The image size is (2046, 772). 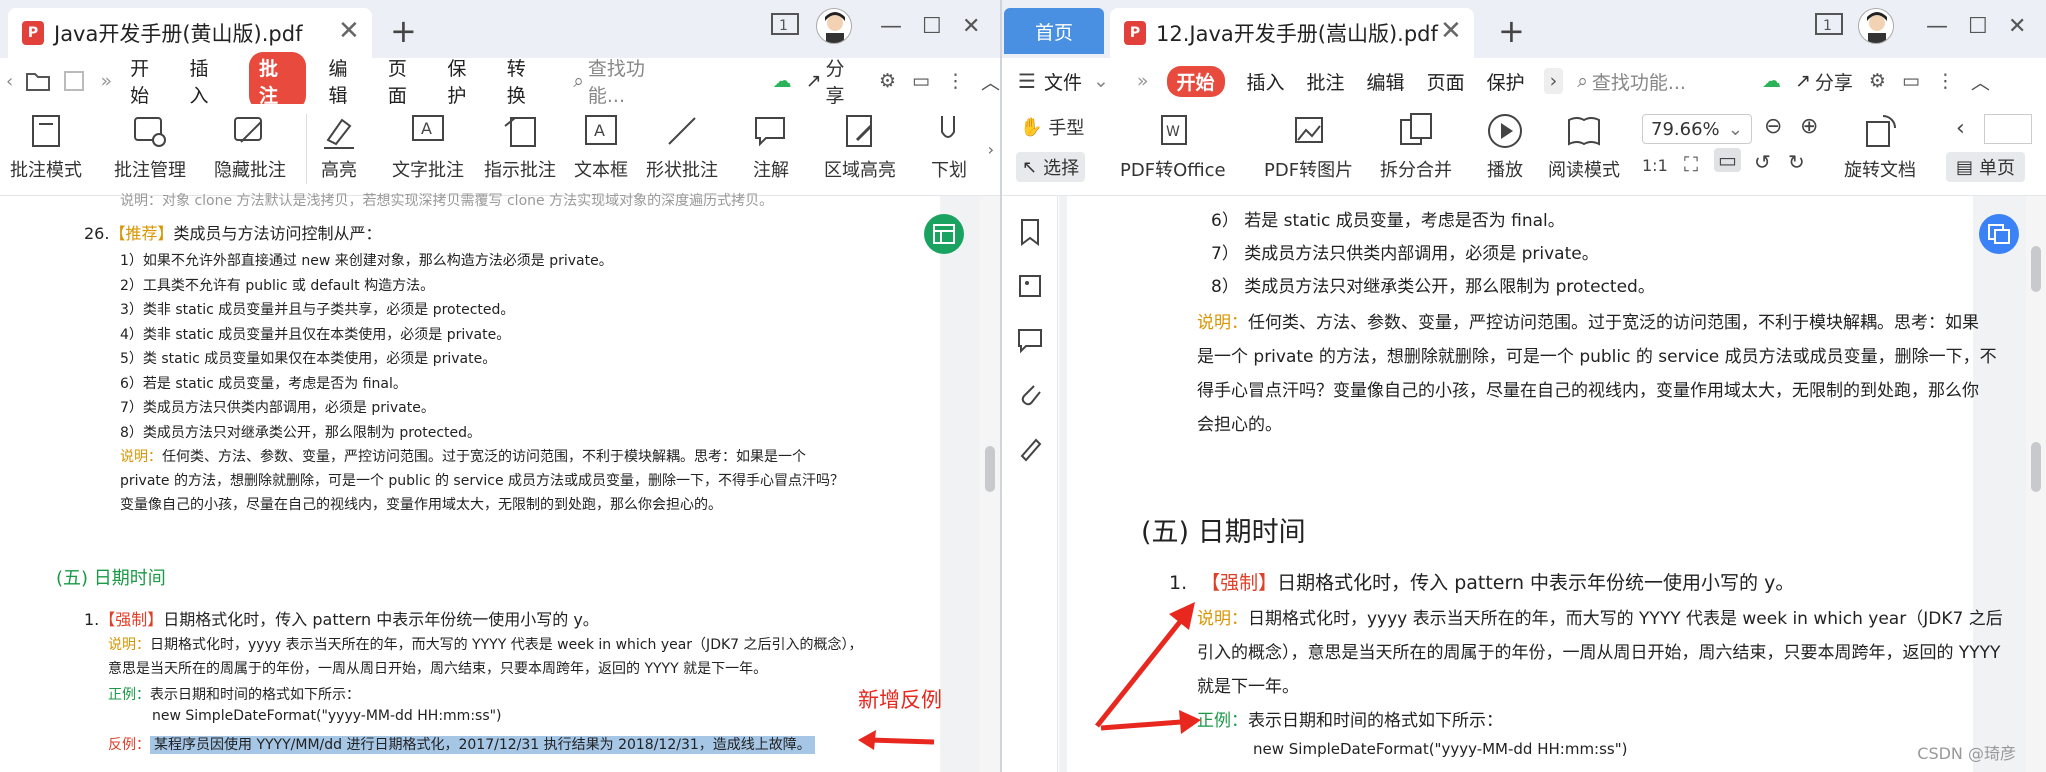 What do you see at coordinates (428, 147) in the screenshot?
I see `text-annotation-button: A 文字批注` at bounding box center [428, 147].